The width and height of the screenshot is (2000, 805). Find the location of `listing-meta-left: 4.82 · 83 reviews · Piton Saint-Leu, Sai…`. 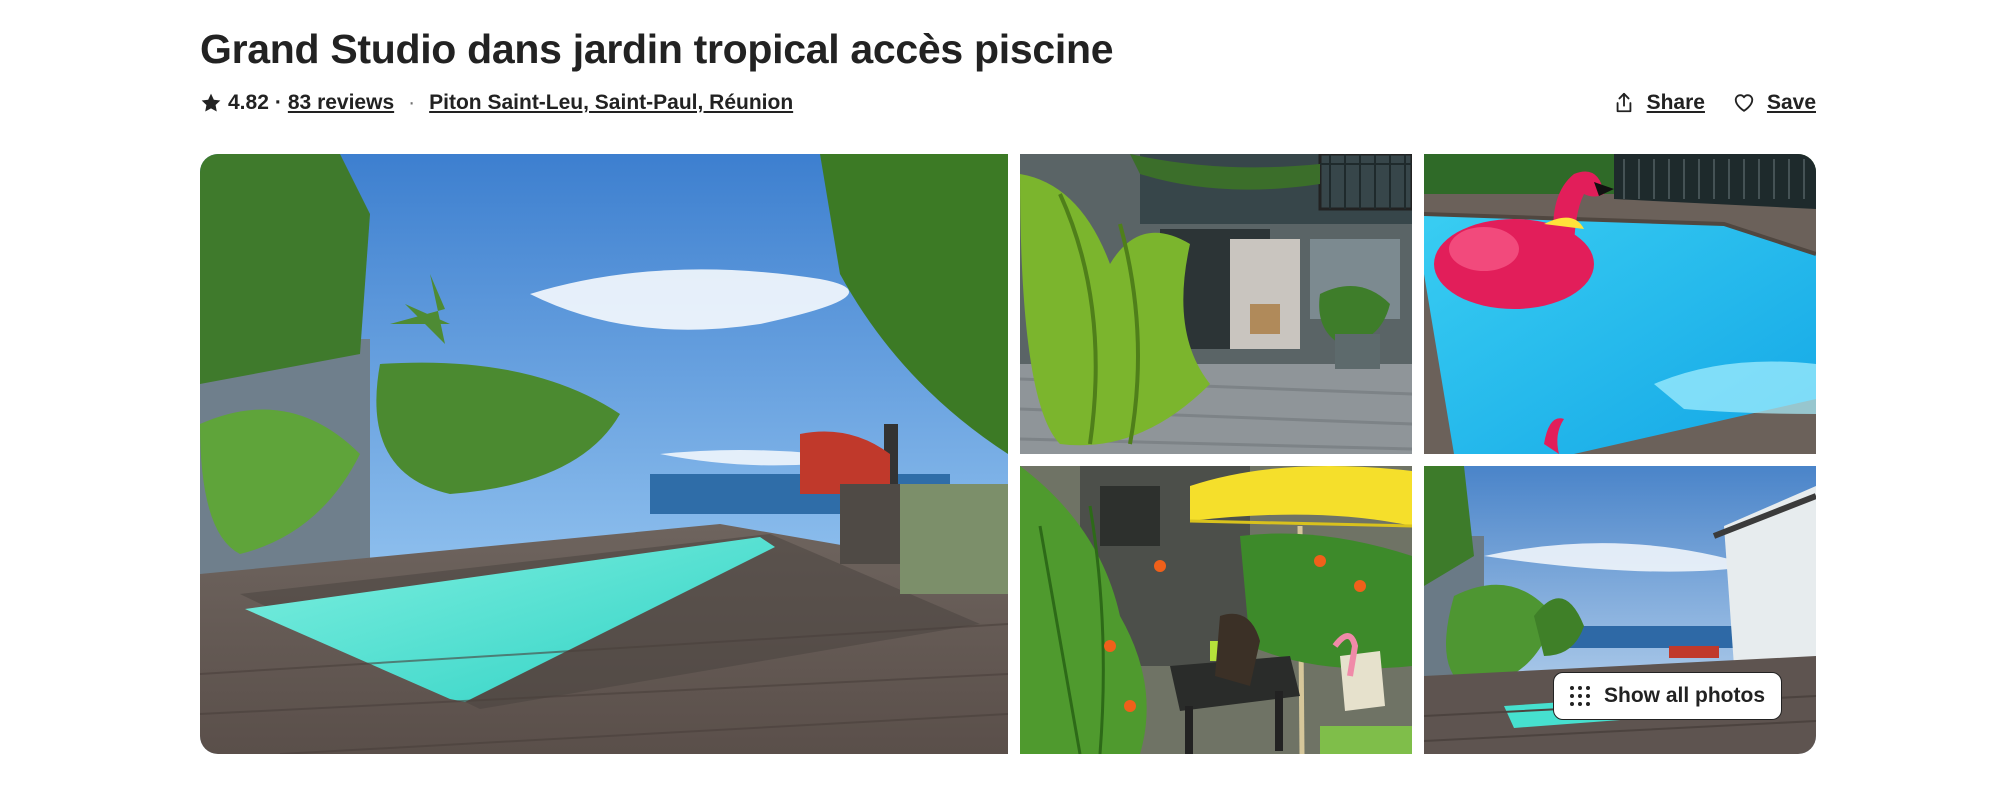

listing-meta-left: 4.82 · 83 reviews · Piton Saint-Leu, Sai… is located at coordinates (496, 103).